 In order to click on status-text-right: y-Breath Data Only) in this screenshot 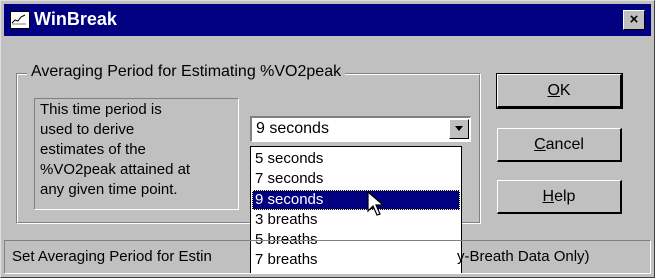, I will do `click(523, 256)`.